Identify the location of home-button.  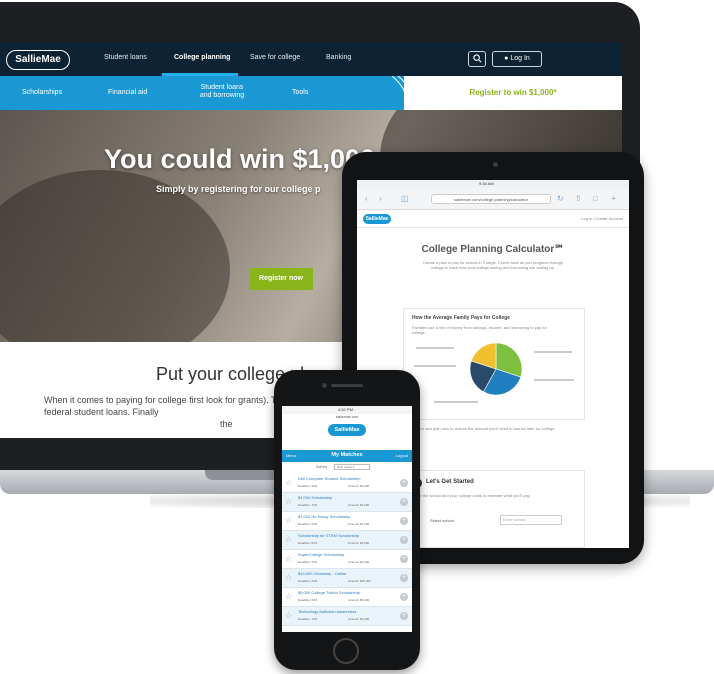
(346, 651).